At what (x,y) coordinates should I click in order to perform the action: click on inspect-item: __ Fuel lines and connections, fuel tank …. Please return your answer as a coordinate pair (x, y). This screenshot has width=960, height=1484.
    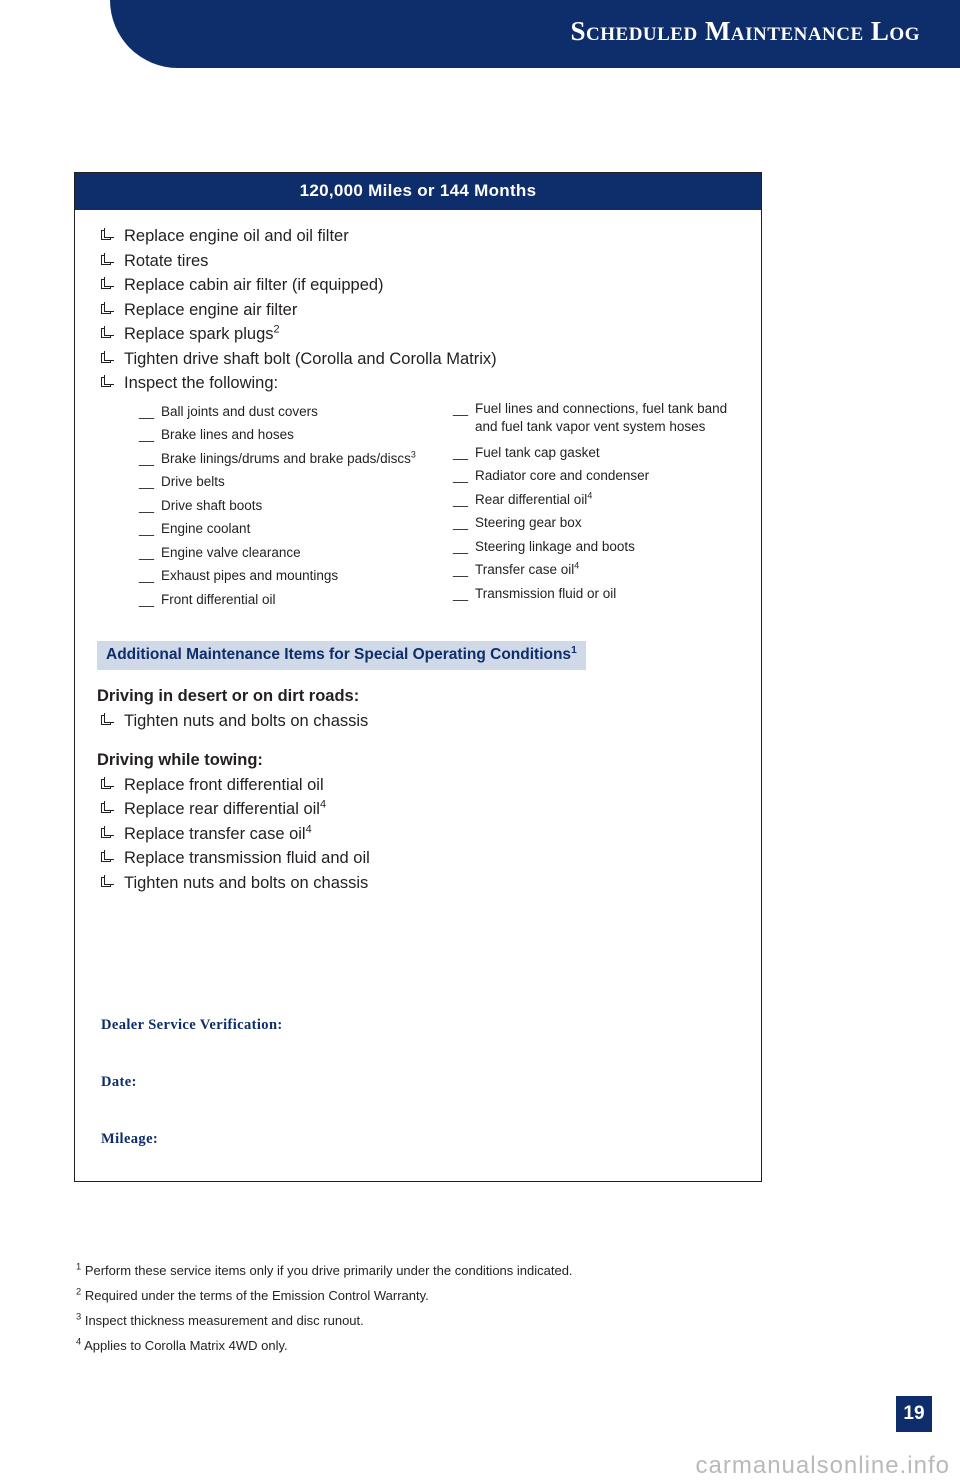
    Looking at the image, I should click on (596, 418).